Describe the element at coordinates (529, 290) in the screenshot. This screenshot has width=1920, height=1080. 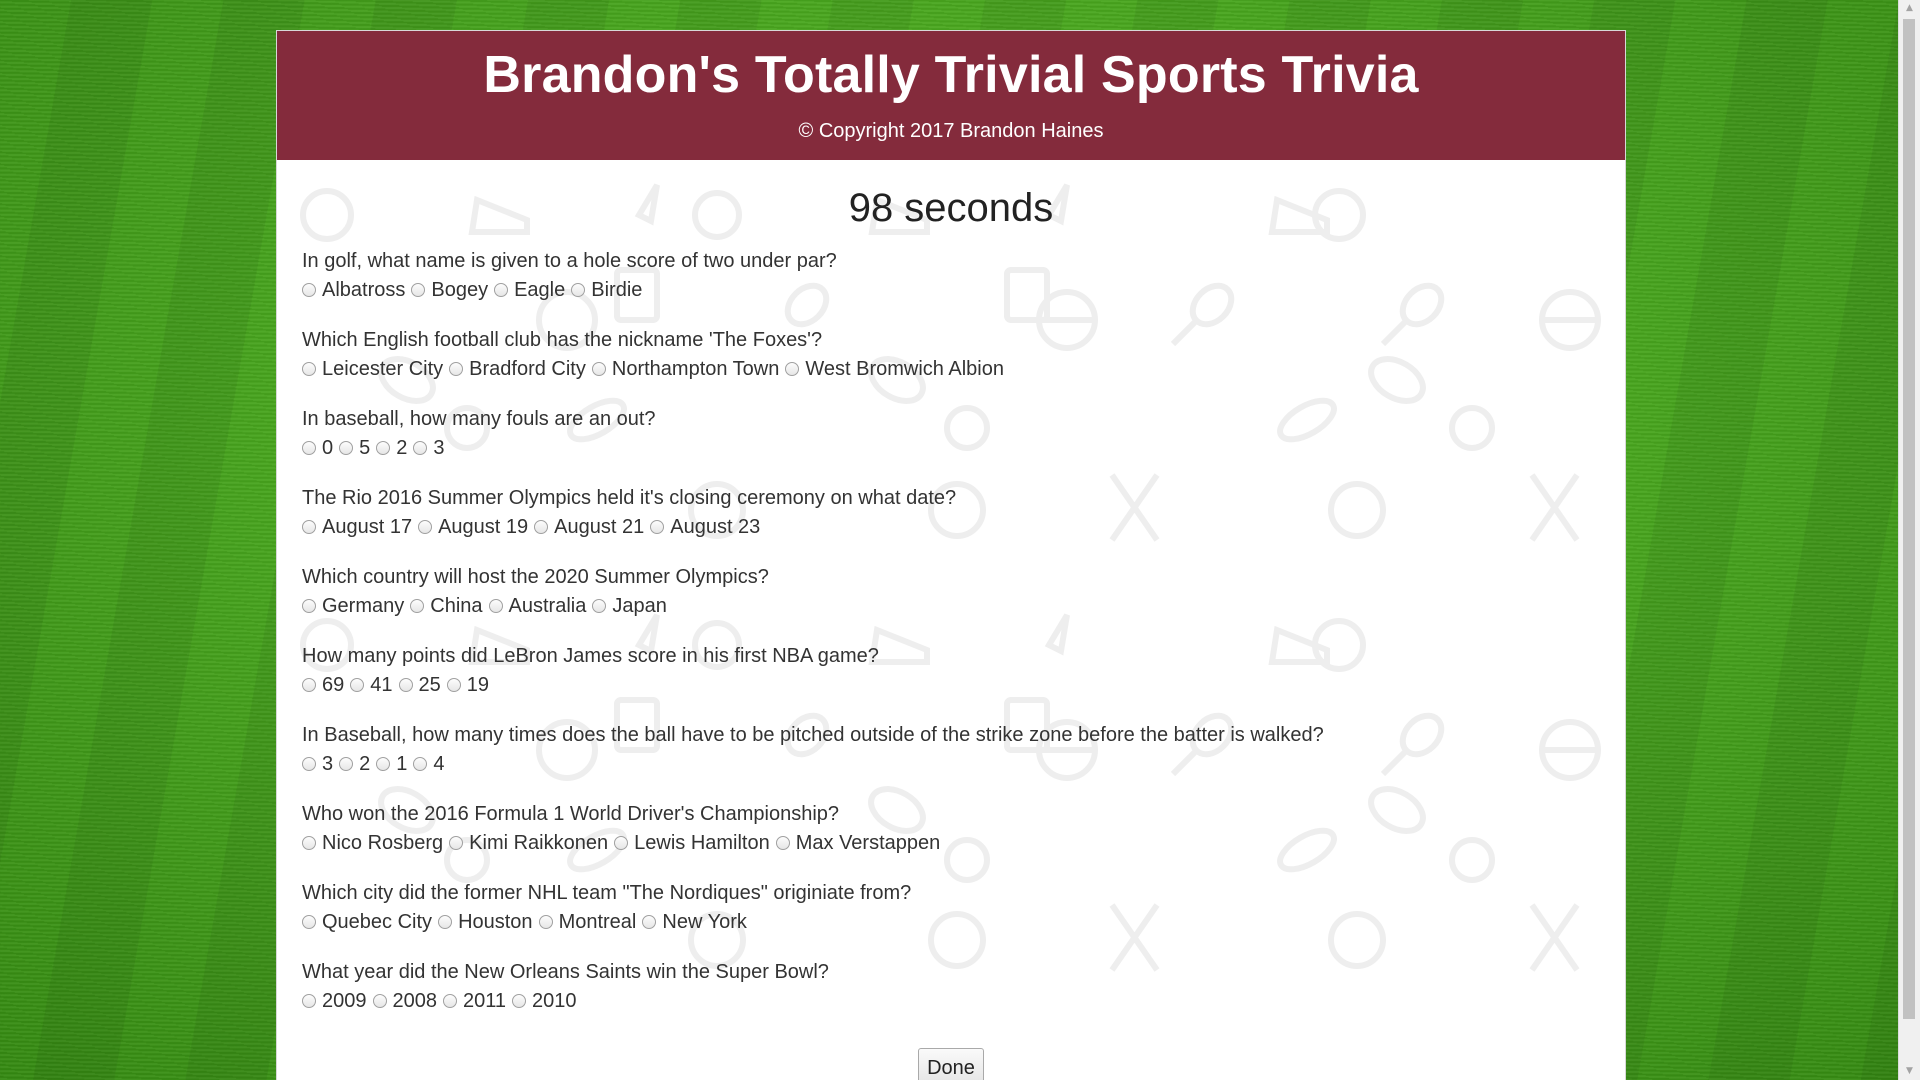
I see `answer-option: Eagle` at that location.